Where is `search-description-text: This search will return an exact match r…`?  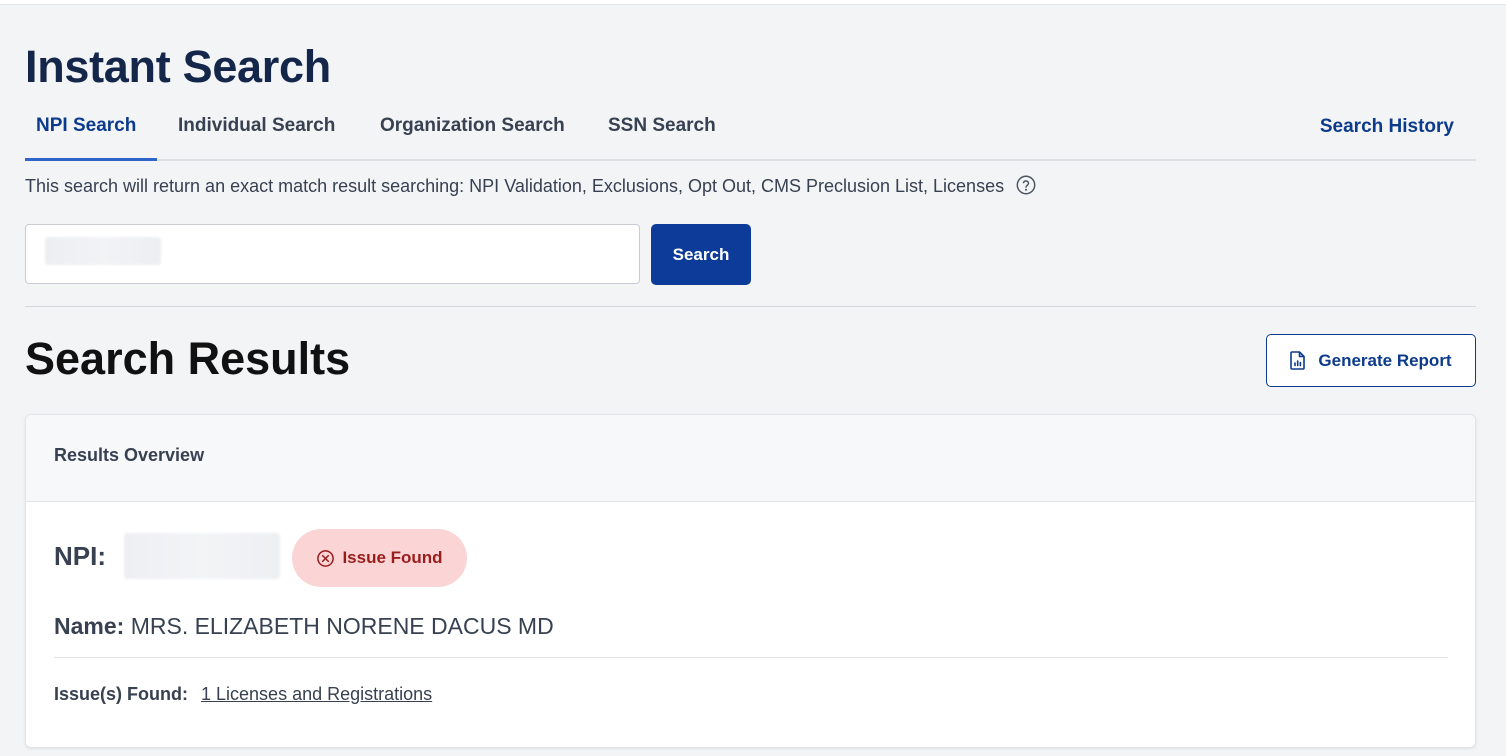
search-description-text: This search will return an exact match r… is located at coordinates (515, 186).